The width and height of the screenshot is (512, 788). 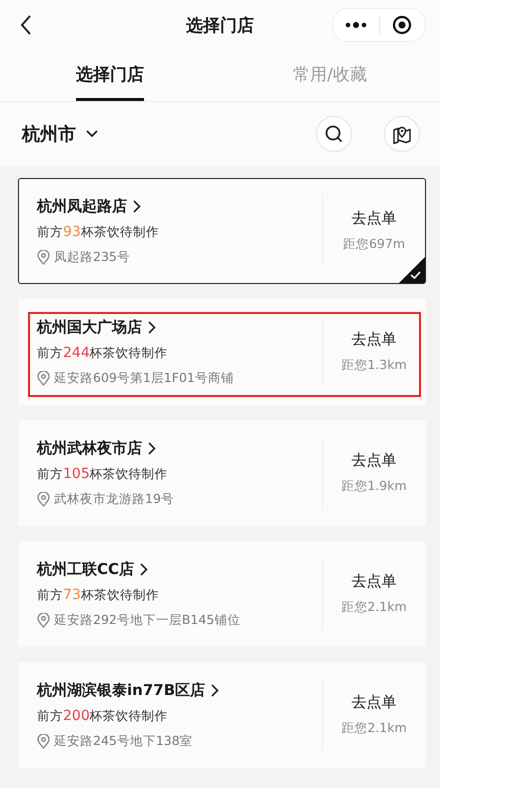 I want to click on more-icon, so click(x=355, y=25).